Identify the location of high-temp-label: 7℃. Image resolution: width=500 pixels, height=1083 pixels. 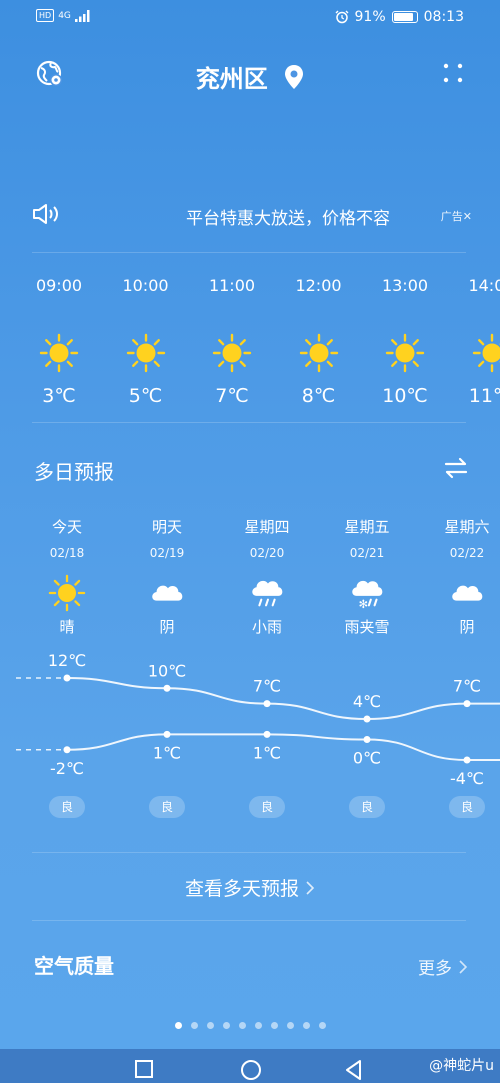
(267, 686).